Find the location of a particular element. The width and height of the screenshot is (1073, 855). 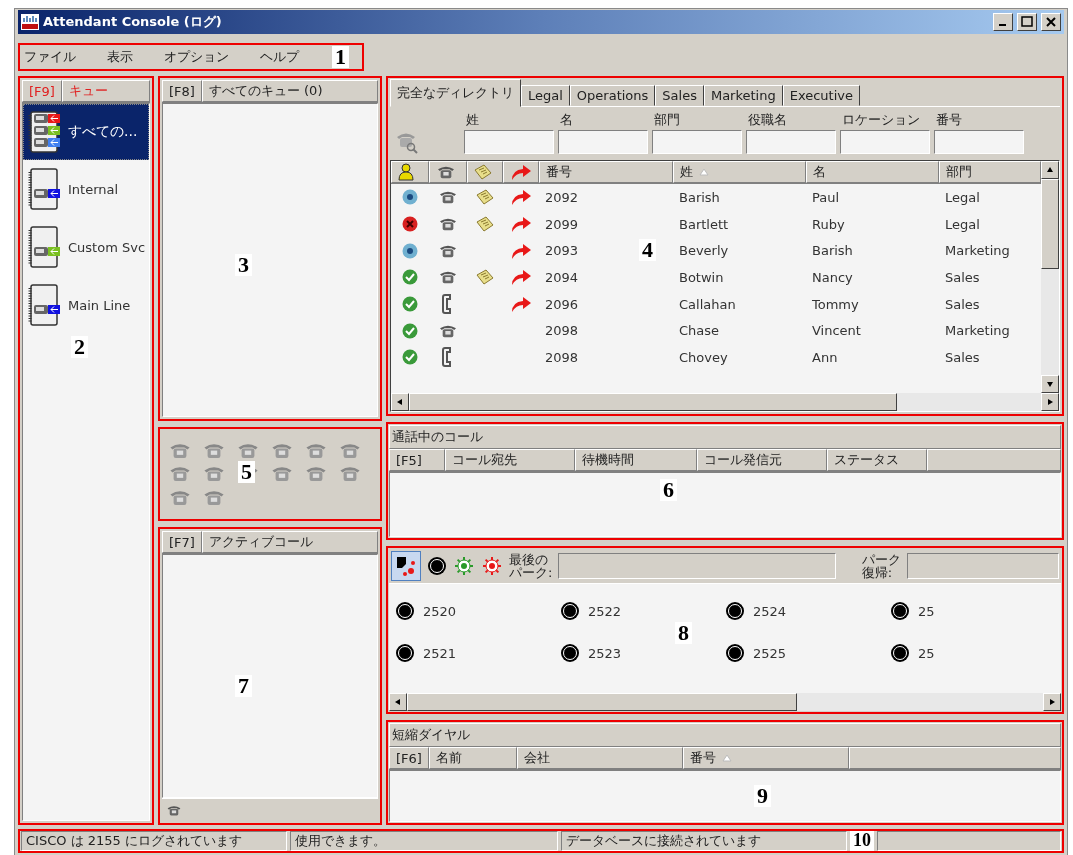

arrow-up-icon is located at coordinates (1050, 170).